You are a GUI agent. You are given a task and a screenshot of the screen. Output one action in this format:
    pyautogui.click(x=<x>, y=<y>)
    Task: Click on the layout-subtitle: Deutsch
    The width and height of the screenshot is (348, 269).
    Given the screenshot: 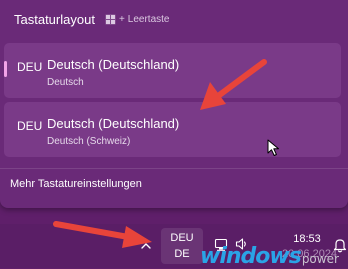 What is the action you would take?
    pyautogui.click(x=65, y=82)
    